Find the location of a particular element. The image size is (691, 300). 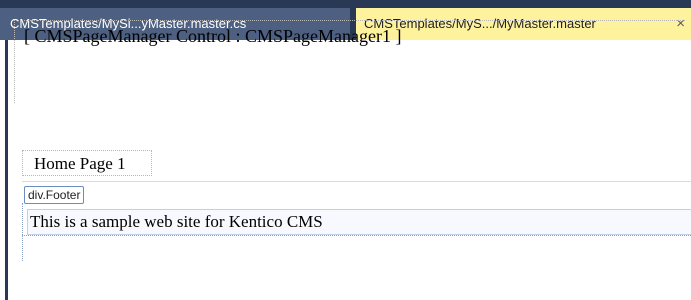

footer-separator is located at coordinates (356, 181).